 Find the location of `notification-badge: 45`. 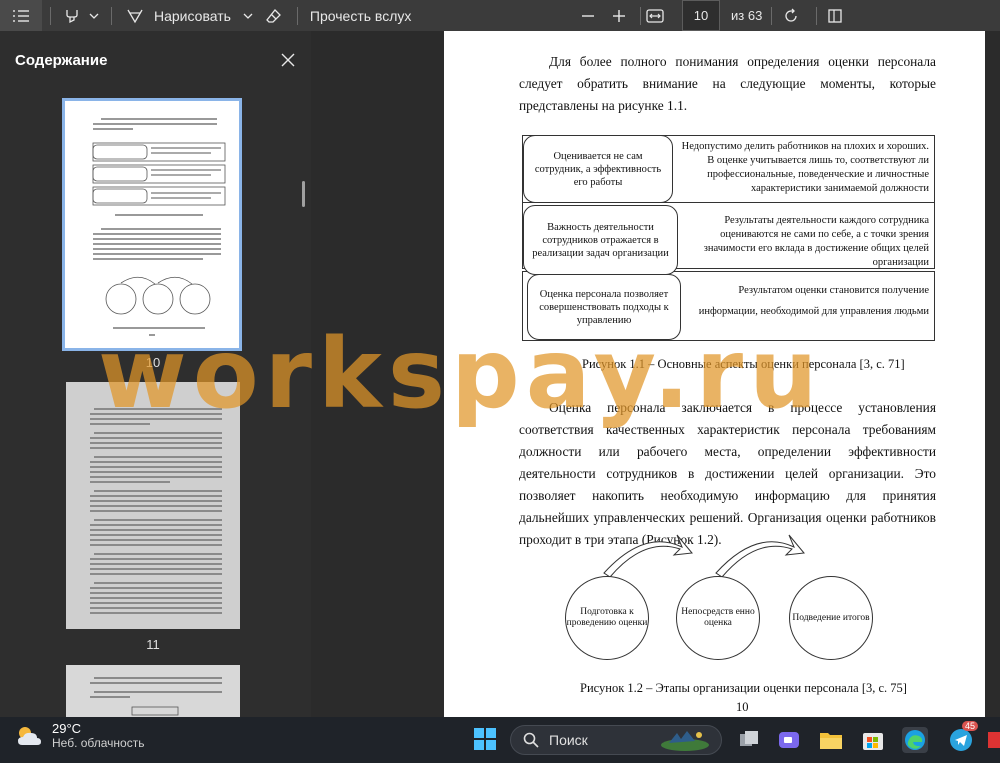

notification-badge: 45 is located at coordinates (970, 726).